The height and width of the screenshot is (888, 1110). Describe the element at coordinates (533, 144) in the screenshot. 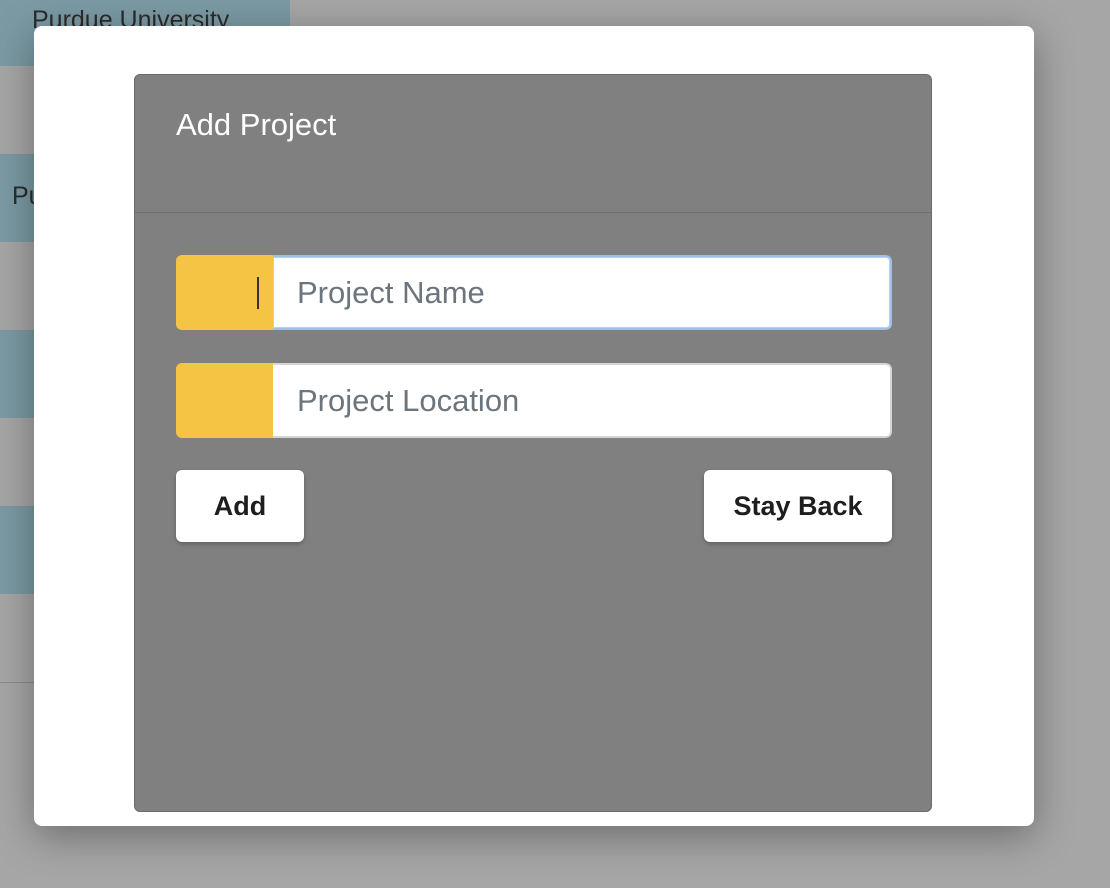

I see `card-header: Add Project` at that location.